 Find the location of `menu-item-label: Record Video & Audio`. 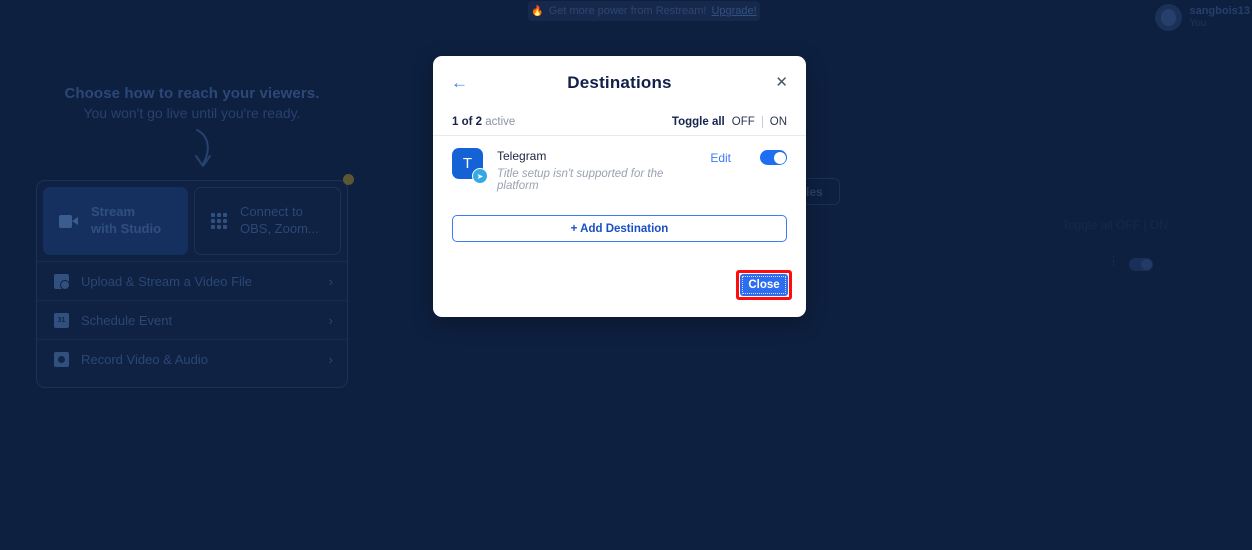

menu-item-label: Record Video & Audio is located at coordinates (144, 359).